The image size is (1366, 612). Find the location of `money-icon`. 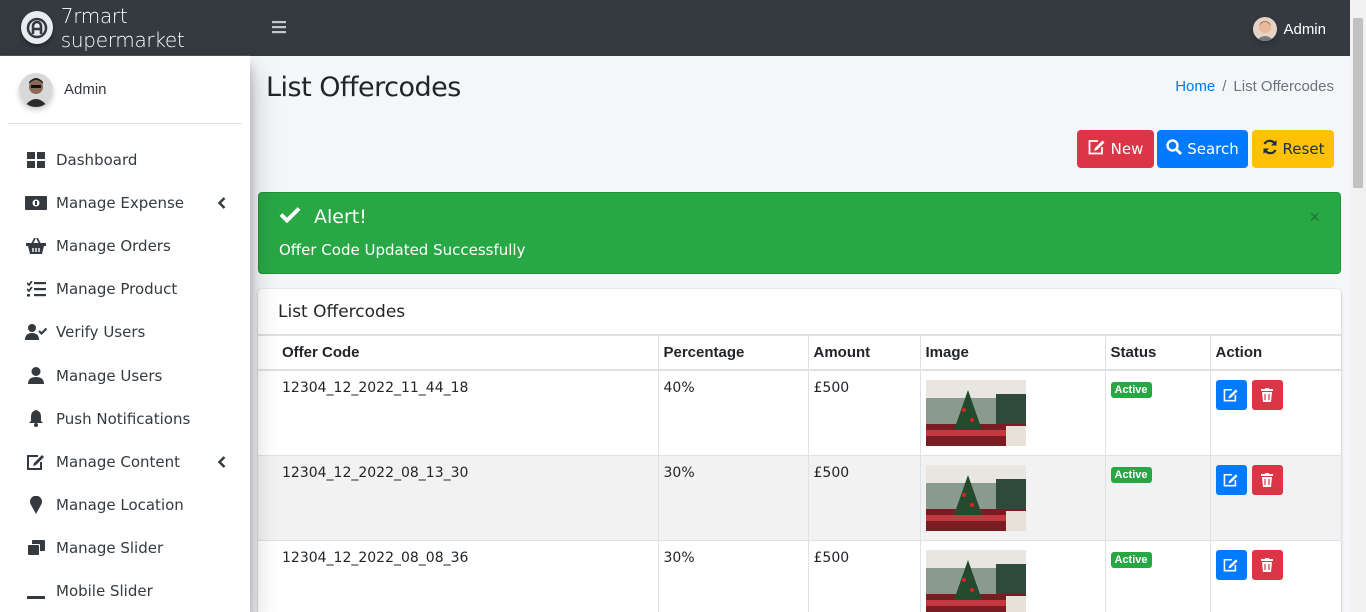

money-icon is located at coordinates (36, 203).